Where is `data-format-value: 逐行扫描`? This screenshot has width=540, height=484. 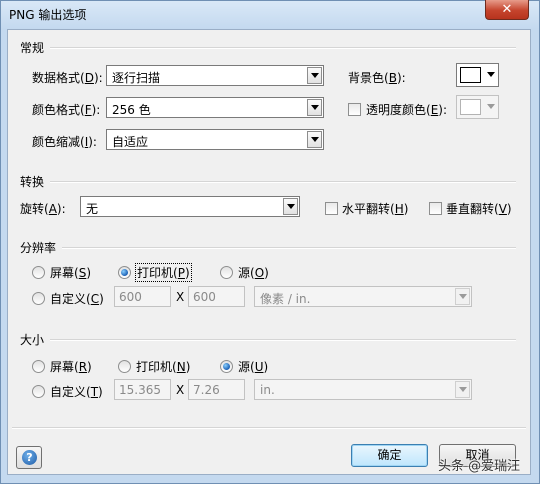 data-format-value: 逐行扫描 is located at coordinates (136, 78).